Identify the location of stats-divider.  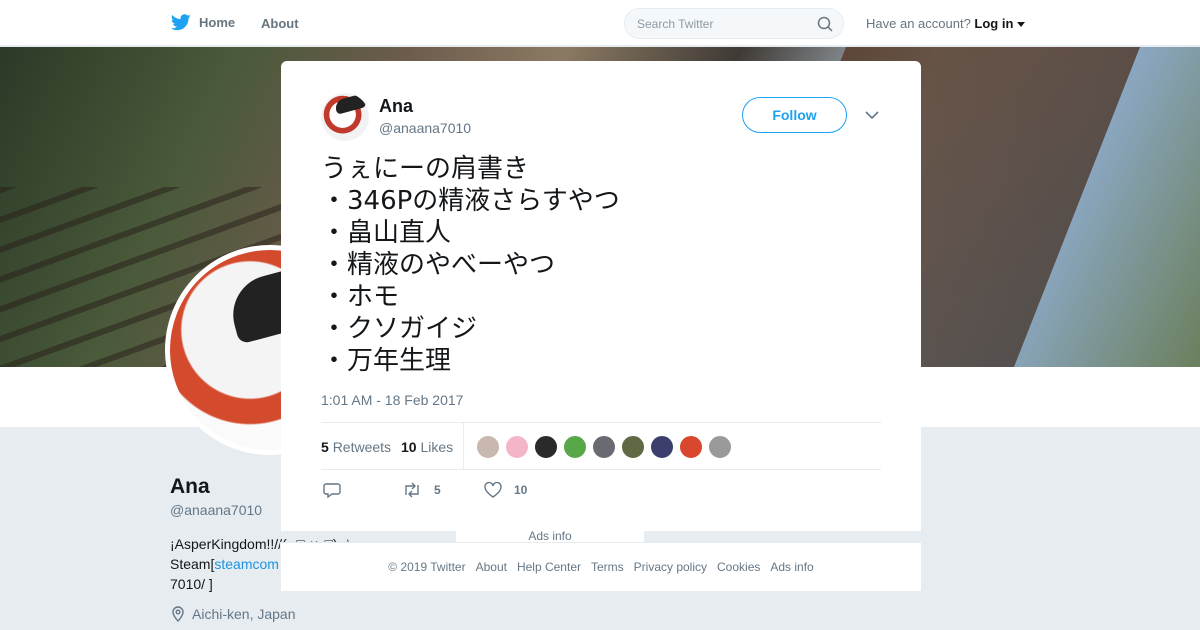
(463, 446).